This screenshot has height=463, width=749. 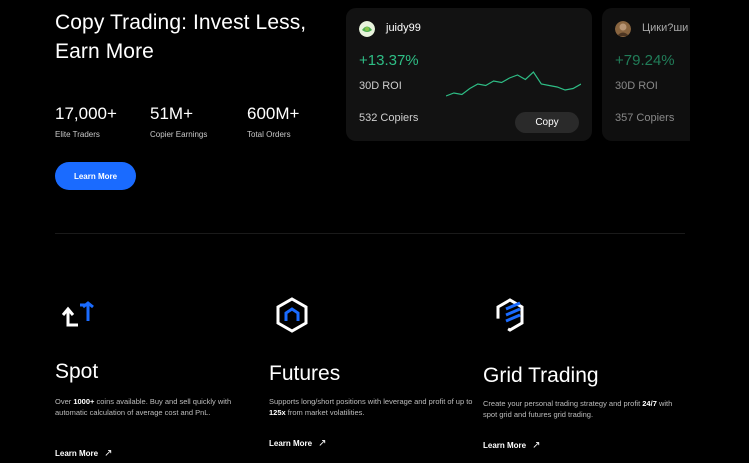 I want to click on stat-elite-traders: 17,000+ Elite Traders, so click(x=86, y=121).